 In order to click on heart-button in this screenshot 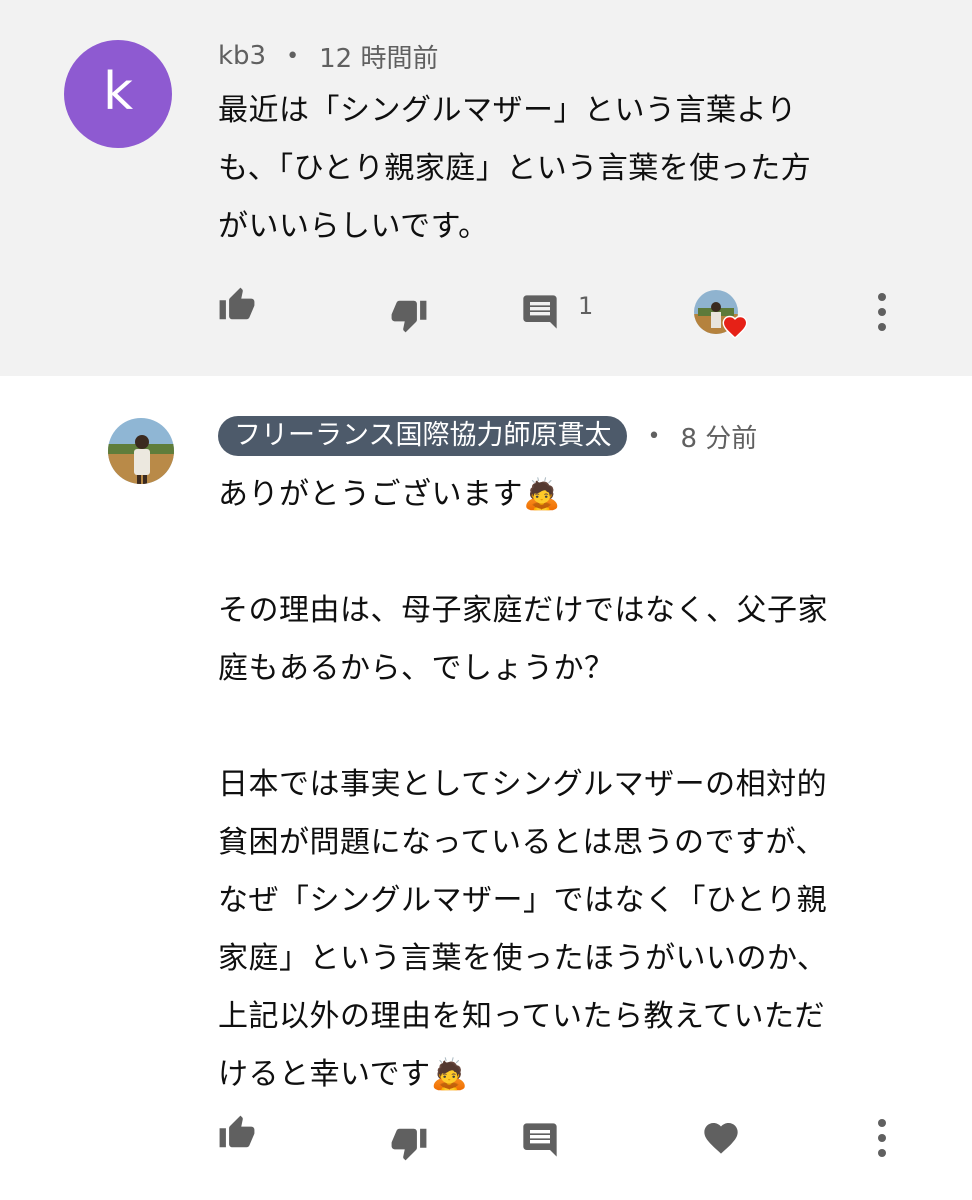, I will do `click(721, 1138)`.